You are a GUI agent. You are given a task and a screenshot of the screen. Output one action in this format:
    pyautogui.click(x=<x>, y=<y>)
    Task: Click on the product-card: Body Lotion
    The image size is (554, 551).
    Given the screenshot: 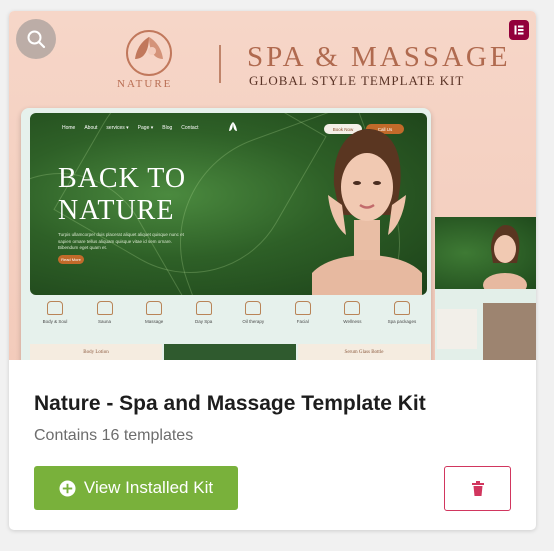 What is the action you would take?
    pyautogui.click(x=96, y=352)
    